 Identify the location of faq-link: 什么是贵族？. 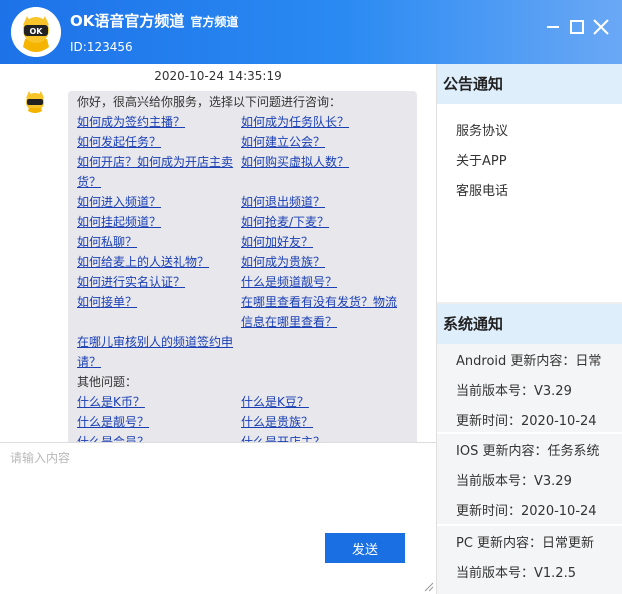
(277, 422).